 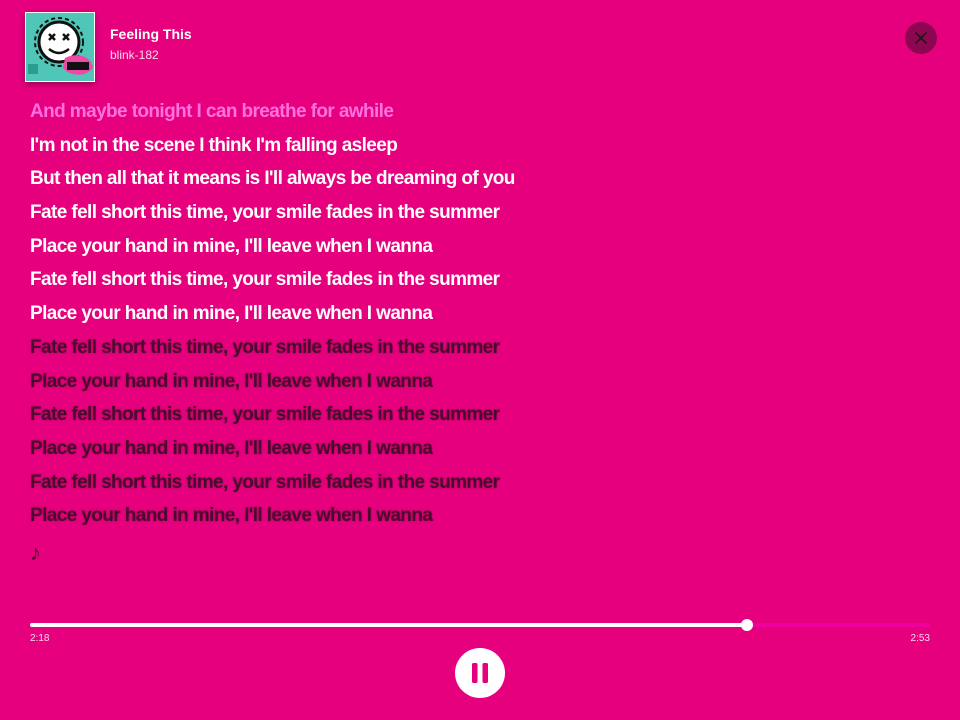 I want to click on progress-fill, so click(x=389, y=625).